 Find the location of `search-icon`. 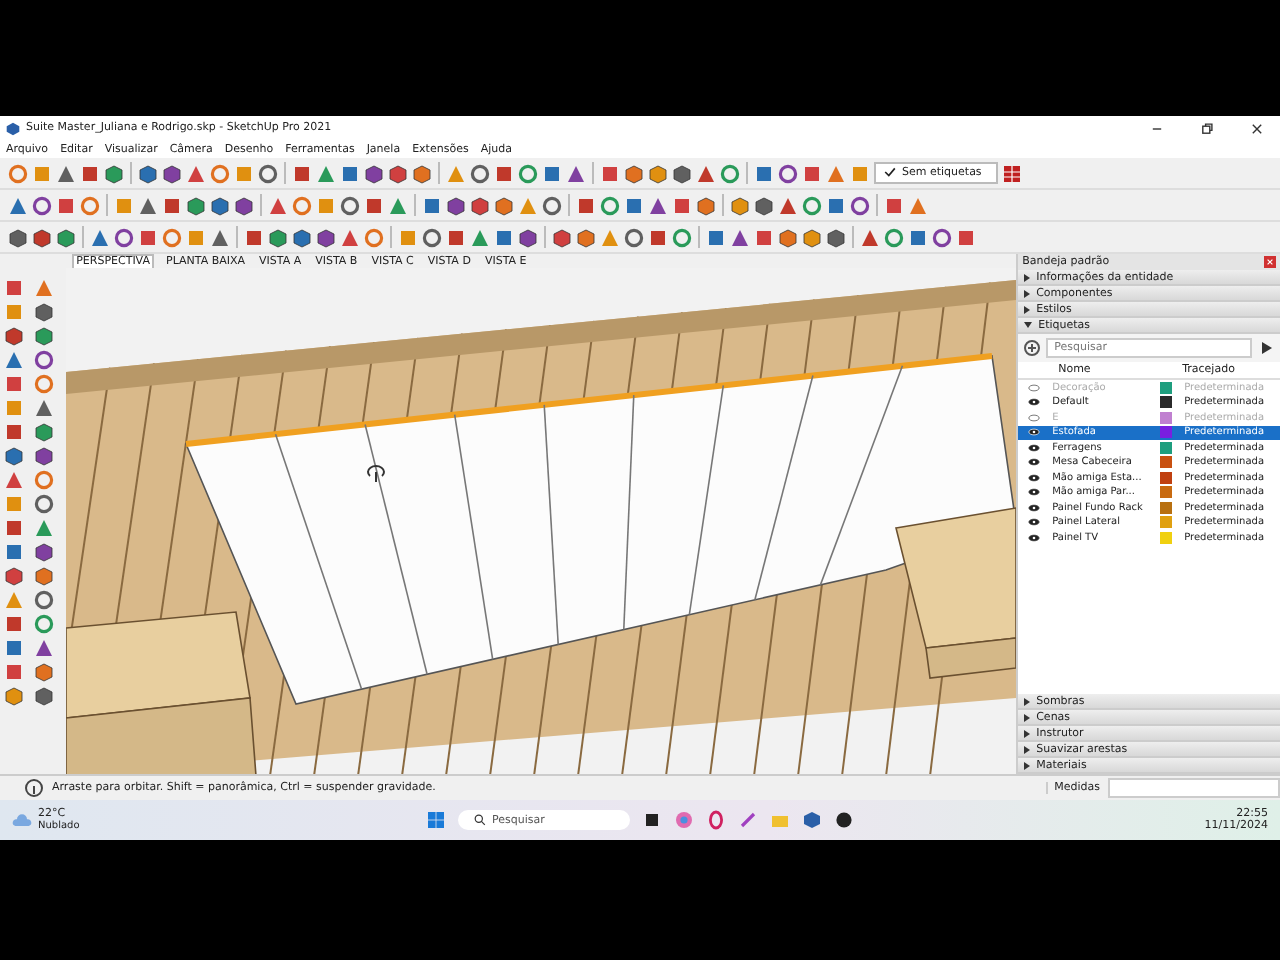

search-icon is located at coordinates (480, 819).